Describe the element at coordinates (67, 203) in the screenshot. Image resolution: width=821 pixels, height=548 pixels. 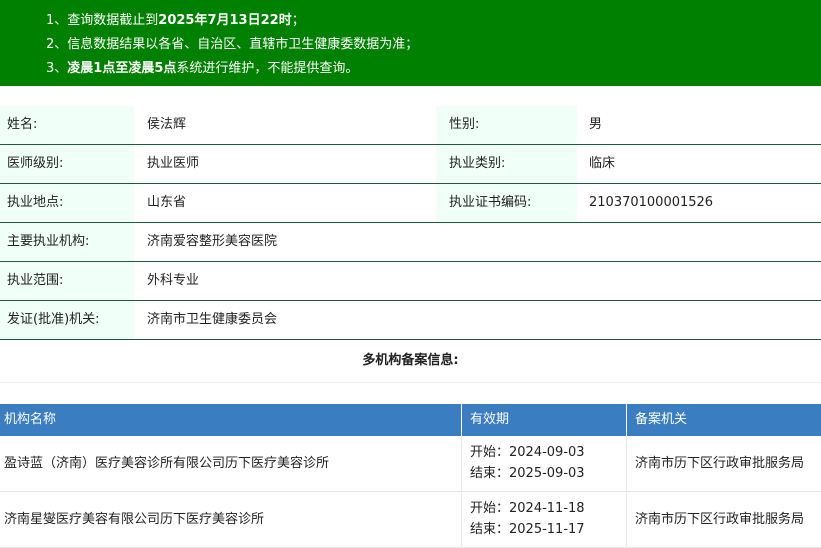
I see `place-label: 执业地点:` at that location.